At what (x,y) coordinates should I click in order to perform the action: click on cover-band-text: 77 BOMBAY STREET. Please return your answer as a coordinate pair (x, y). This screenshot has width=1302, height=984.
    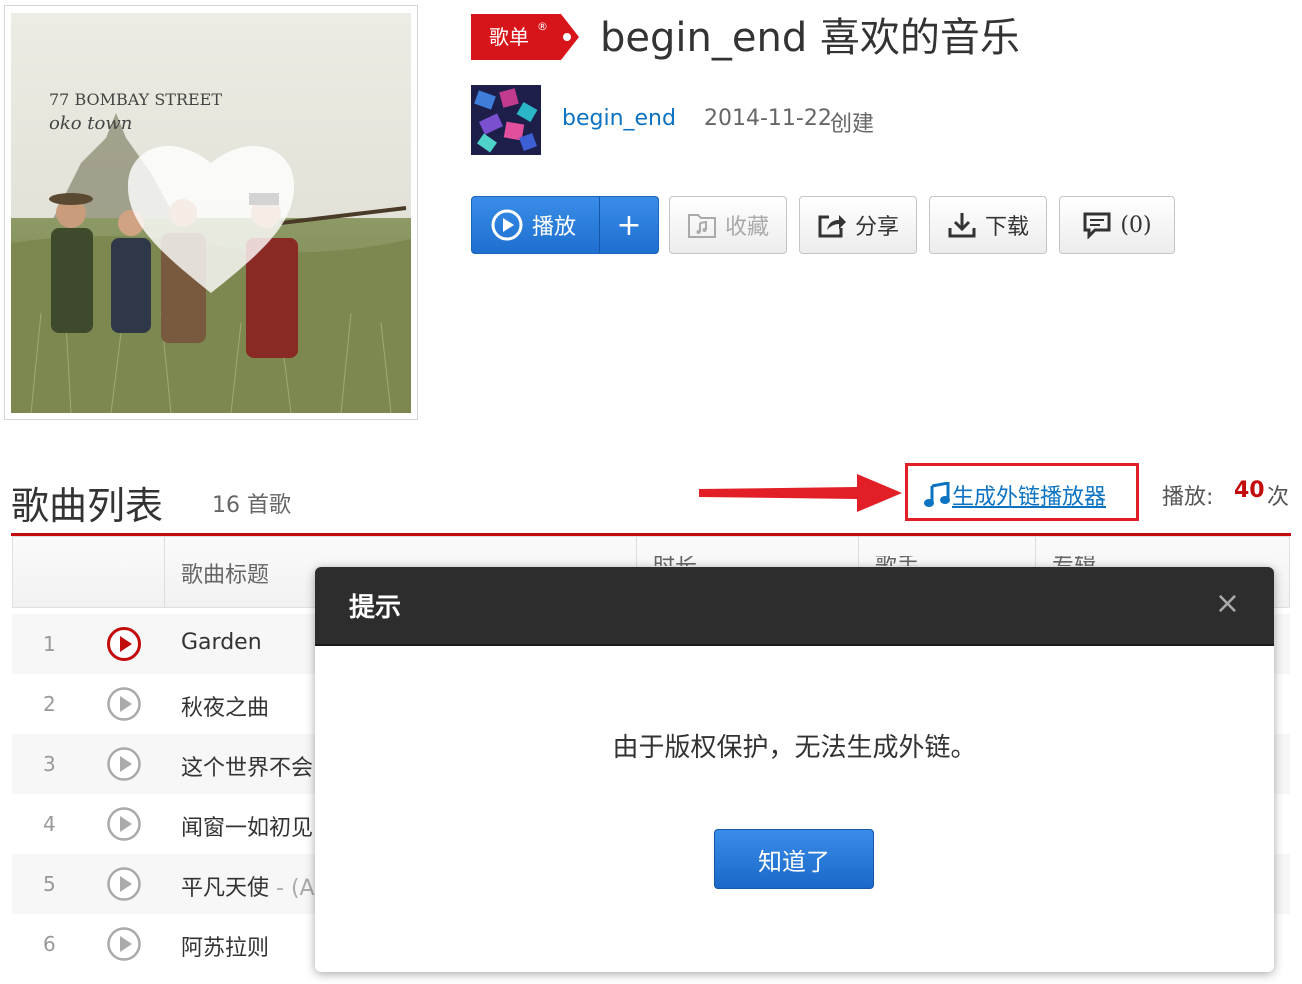
    Looking at the image, I should click on (135, 99).